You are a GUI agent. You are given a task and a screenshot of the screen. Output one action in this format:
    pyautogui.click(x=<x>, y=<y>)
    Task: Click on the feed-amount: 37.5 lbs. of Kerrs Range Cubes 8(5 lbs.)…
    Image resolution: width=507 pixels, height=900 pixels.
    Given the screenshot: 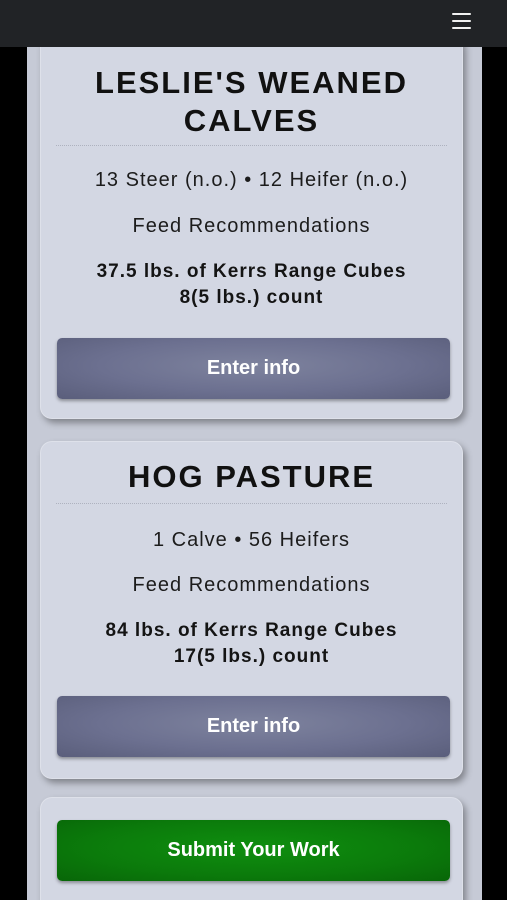 What is the action you would take?
    pyautogui.click(x=251, y=285)
    